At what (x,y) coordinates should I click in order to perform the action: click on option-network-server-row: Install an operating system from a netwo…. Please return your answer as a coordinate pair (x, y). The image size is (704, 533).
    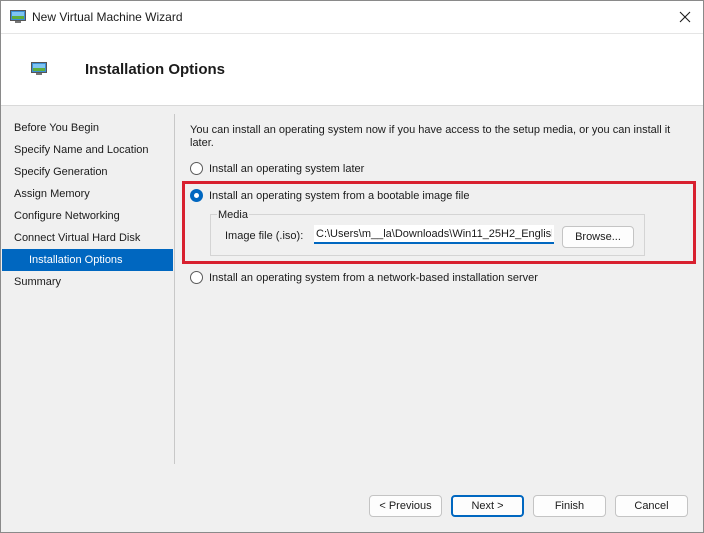
    Looking at the image, I should click on (442, 278).